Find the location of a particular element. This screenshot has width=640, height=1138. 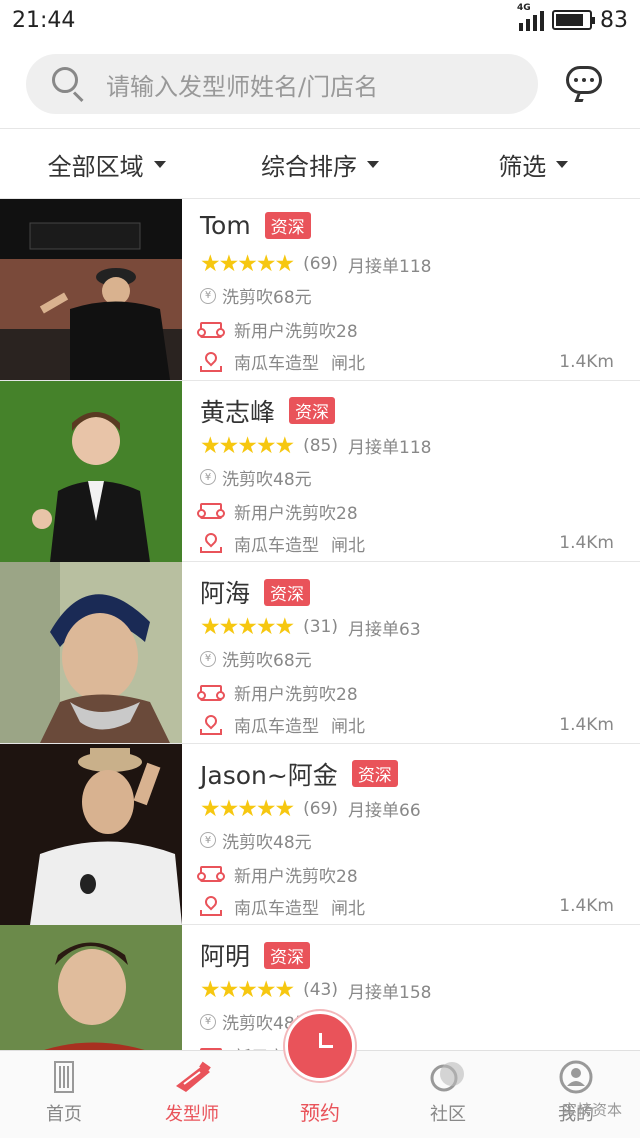

community-icon is located at coordinates (447, 1077).